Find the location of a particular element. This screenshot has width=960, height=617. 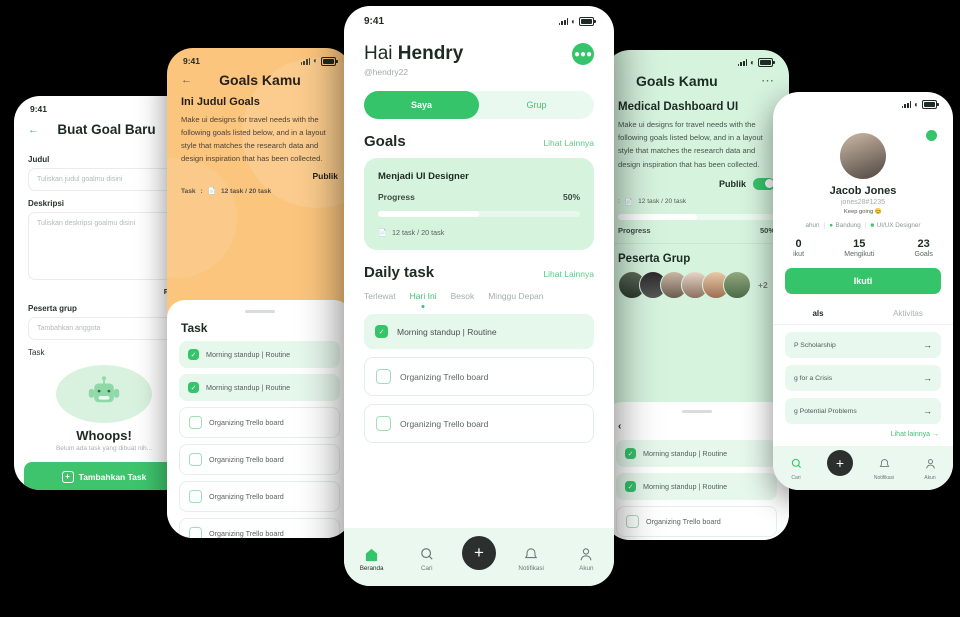

chevron-left-icon: ‹ is located at coordinates (696, 429).